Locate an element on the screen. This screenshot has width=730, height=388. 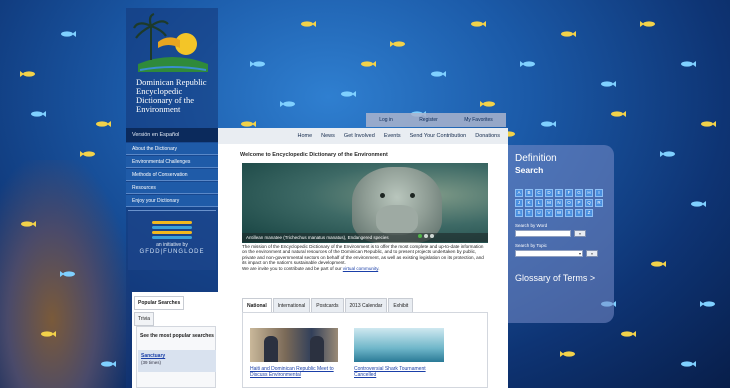
account-links: Log in Register My Favorites is located at coordinates (436, 120).